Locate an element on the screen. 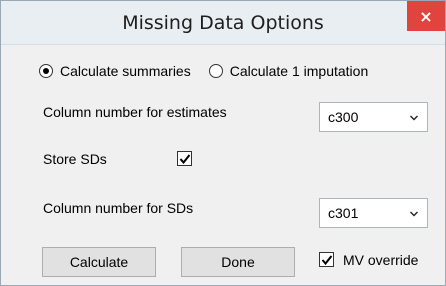  close-button: × is located at coordinates (426, 16).